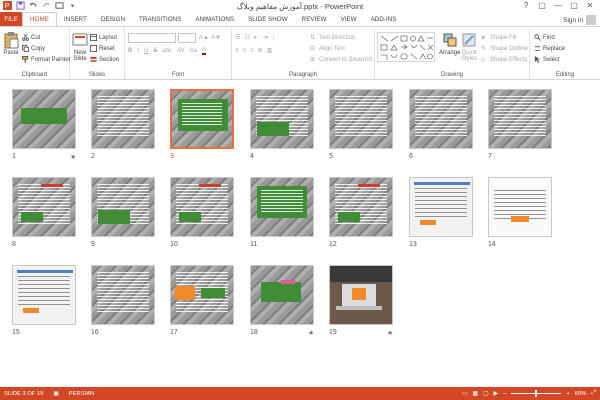 The height and width of the screenshot is (400, 600). I want to click on underline-button: U, so click(146, 51).